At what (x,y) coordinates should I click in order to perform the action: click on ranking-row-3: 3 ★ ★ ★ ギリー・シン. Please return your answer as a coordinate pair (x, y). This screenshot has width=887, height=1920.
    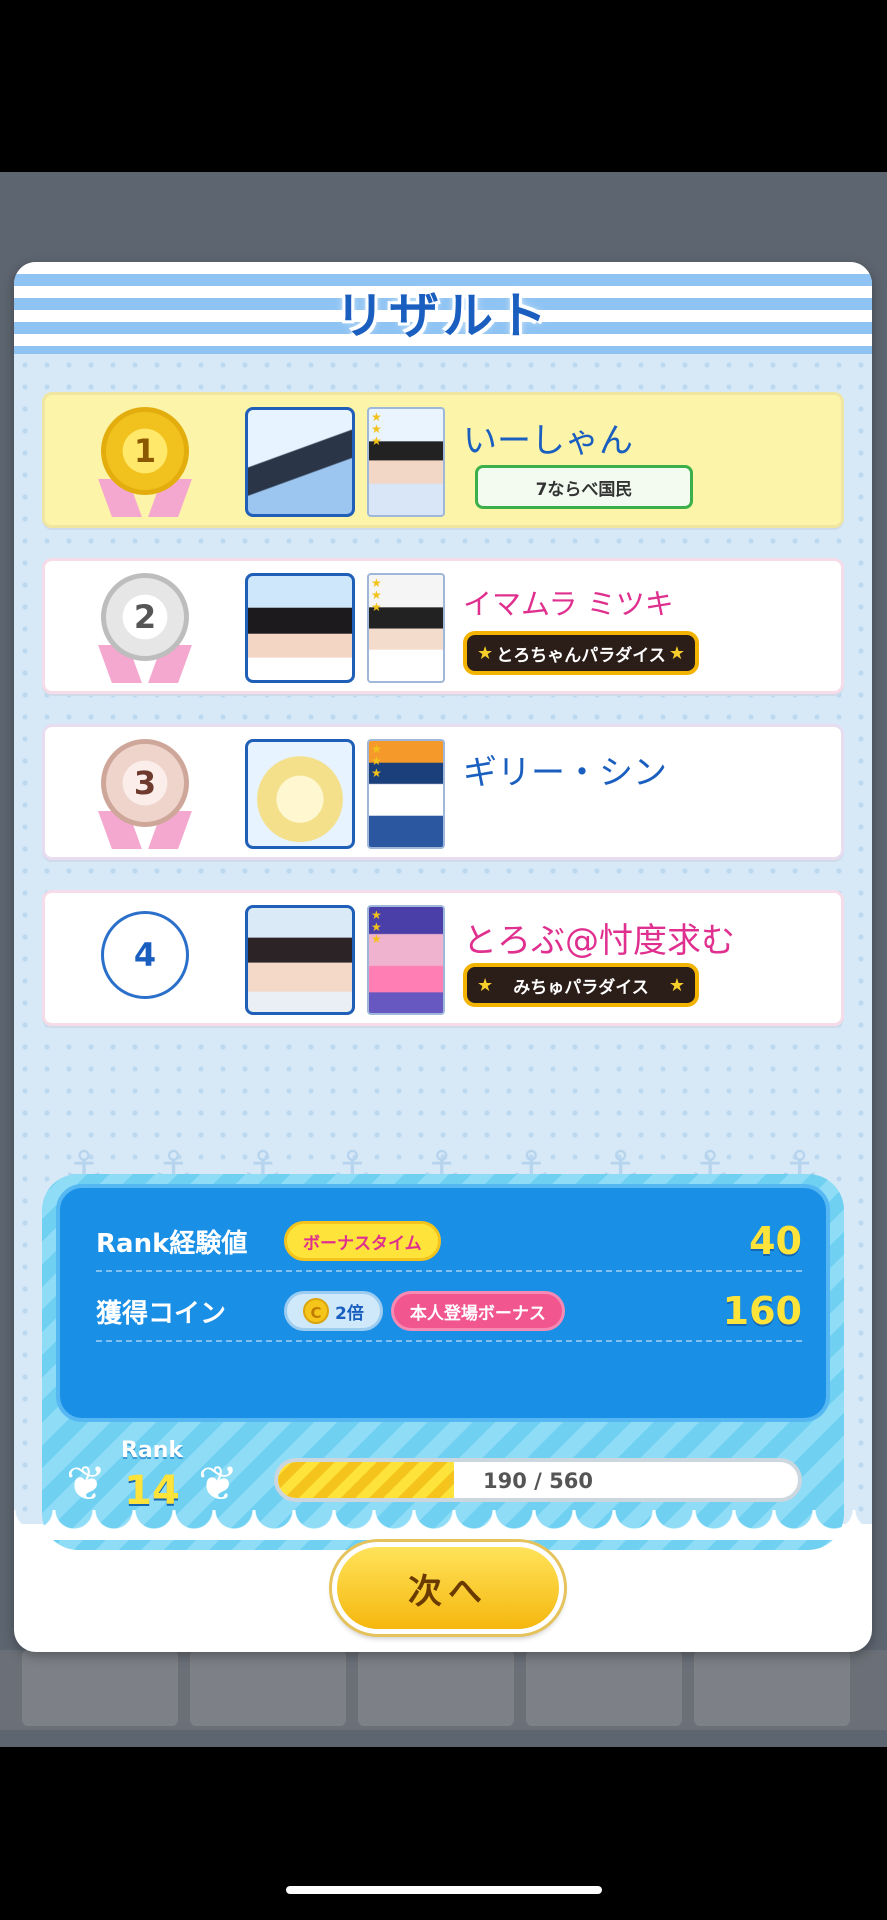
    Looking at the image, I should click on (443, 792).